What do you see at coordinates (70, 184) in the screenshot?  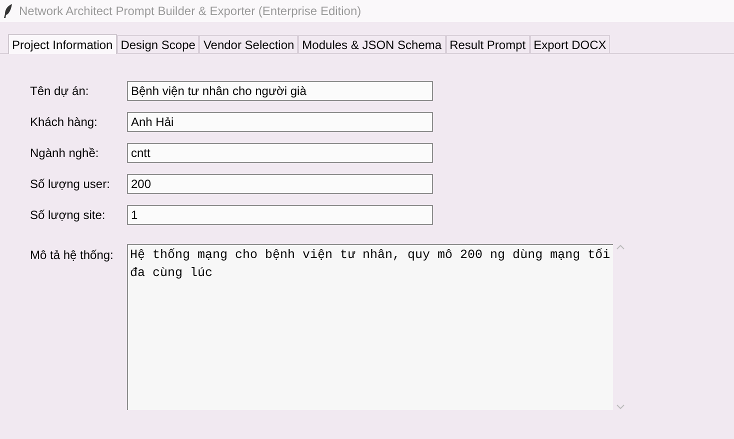 I see `field-label: Số lượng user:` at bounding box center [70, 184].